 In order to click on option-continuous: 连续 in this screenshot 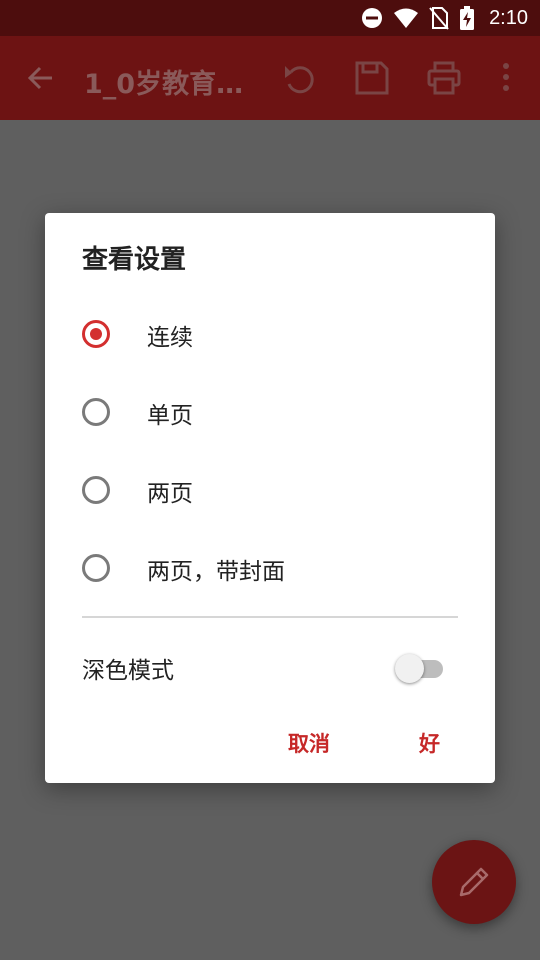, I will do `click(272, 336)`.